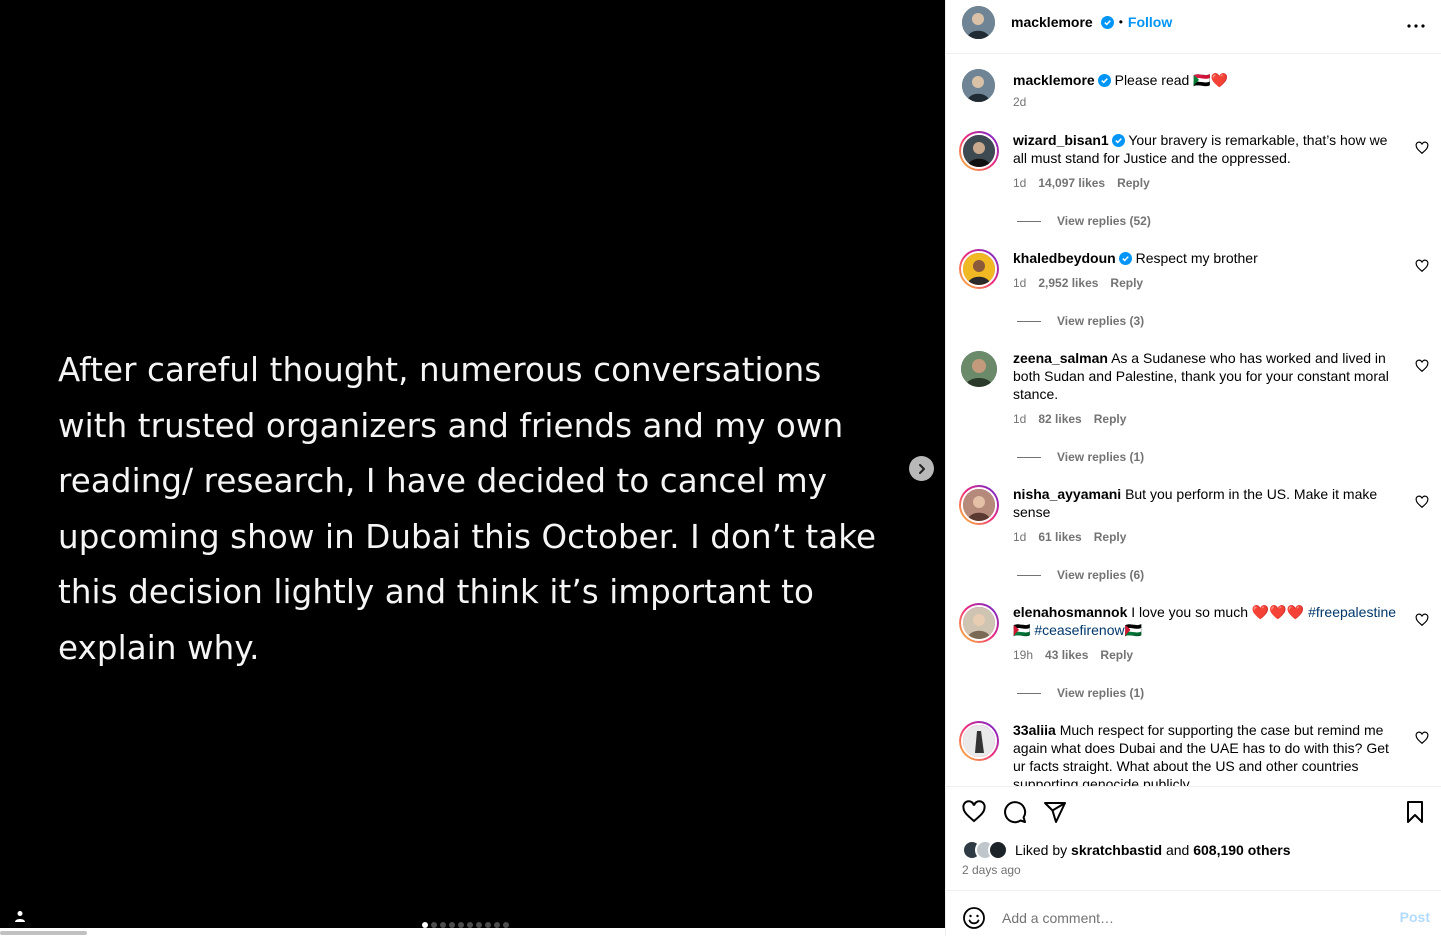 This screenshot has height=936, width=1441. What do you see at coordinates (1060, 358) in the screenshot?
I see `comment-username: zeena_salman` at bounding box center [1060, 358].